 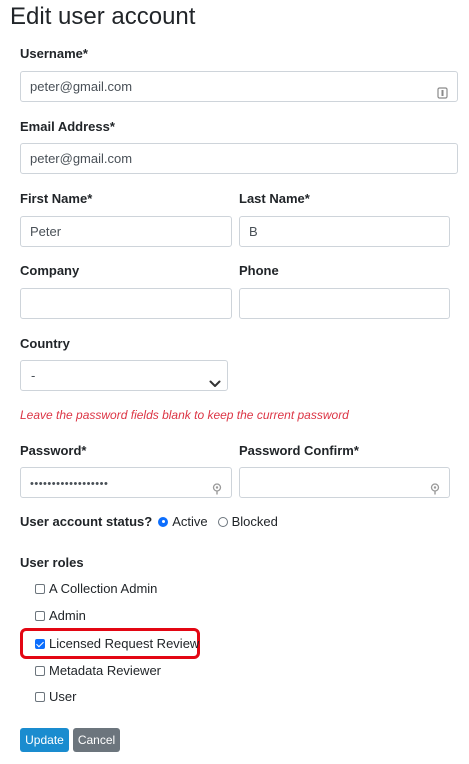 I want to click on phone-field, so click(x=344, y=303).